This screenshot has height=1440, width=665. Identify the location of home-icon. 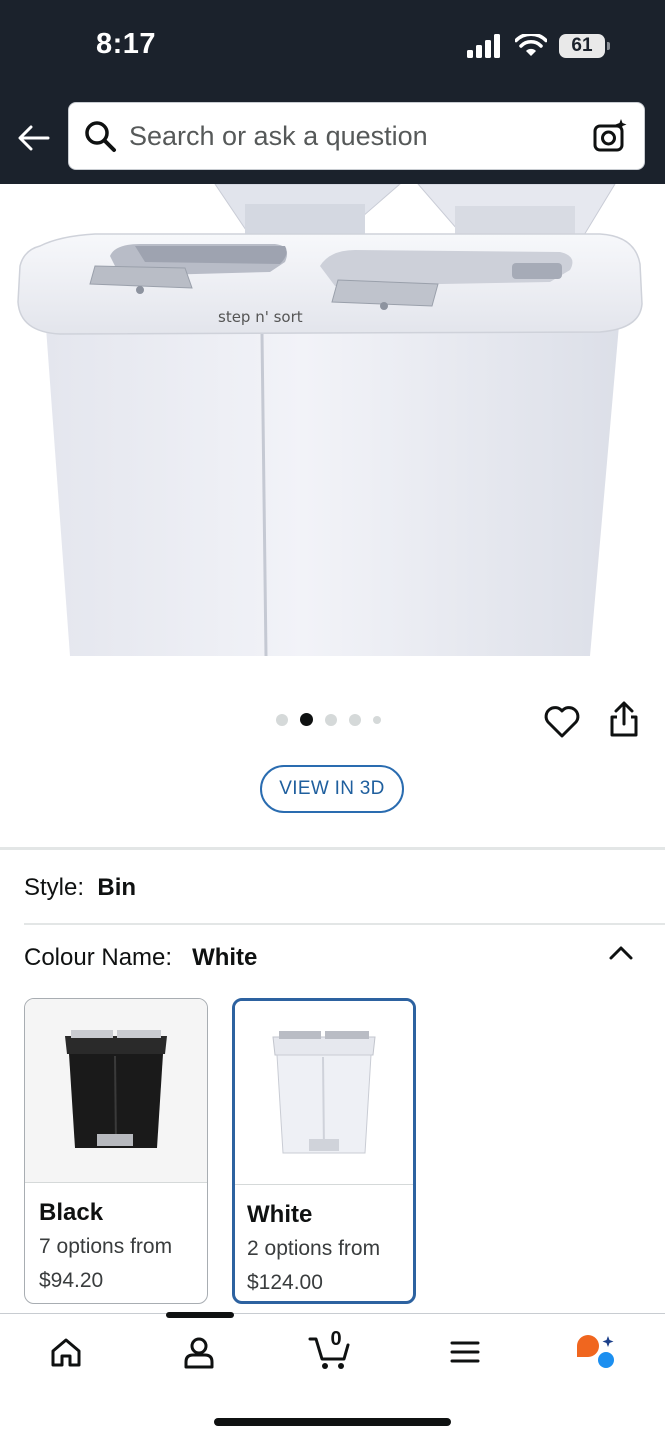
(66, 1352).